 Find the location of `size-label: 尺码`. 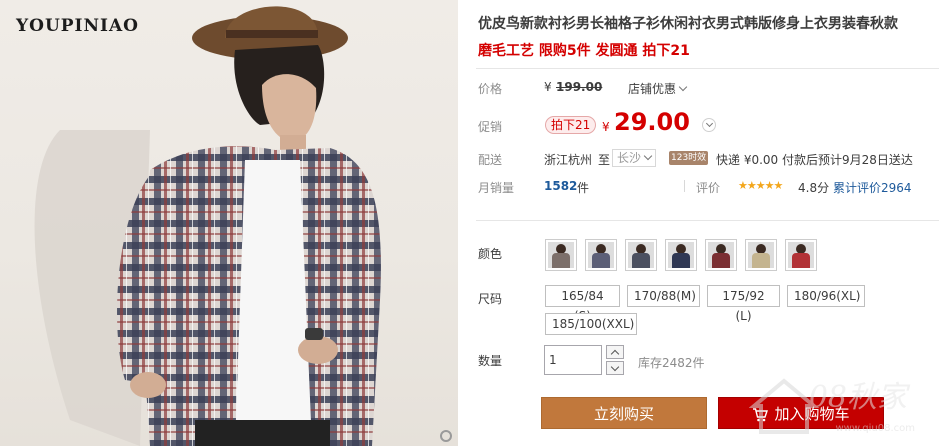

size-label: 尺码 is located at coordinates (490, 299).